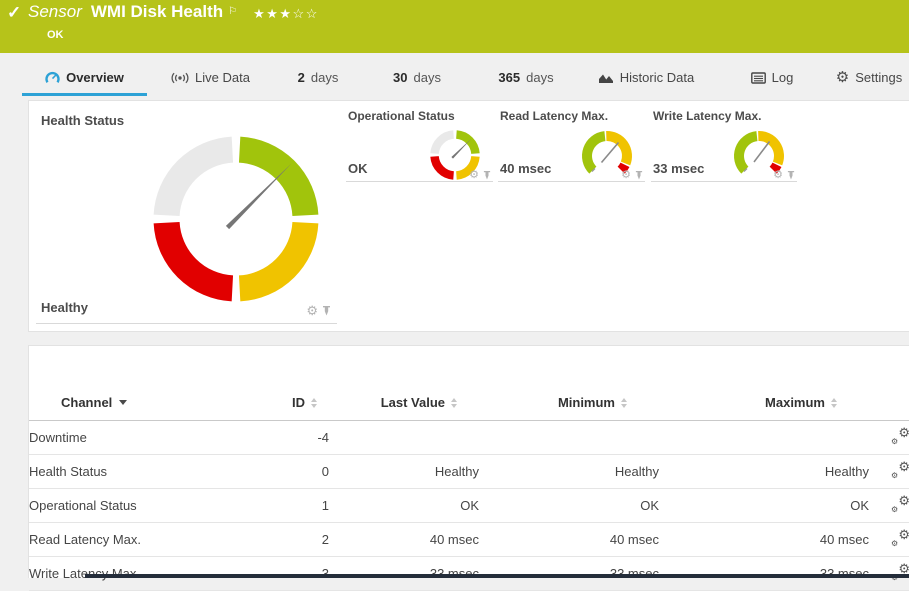 The height and width of the screenshot is (591, 909). Describe the element at coordinates (123, 402) in the screenshot. I see `caret-down-icon` at that location.